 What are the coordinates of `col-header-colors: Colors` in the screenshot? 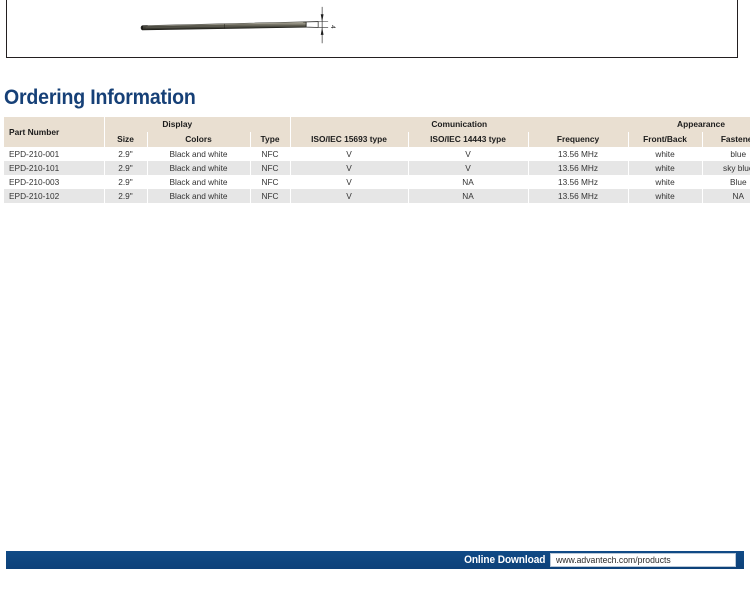 It's located at (199, 139).